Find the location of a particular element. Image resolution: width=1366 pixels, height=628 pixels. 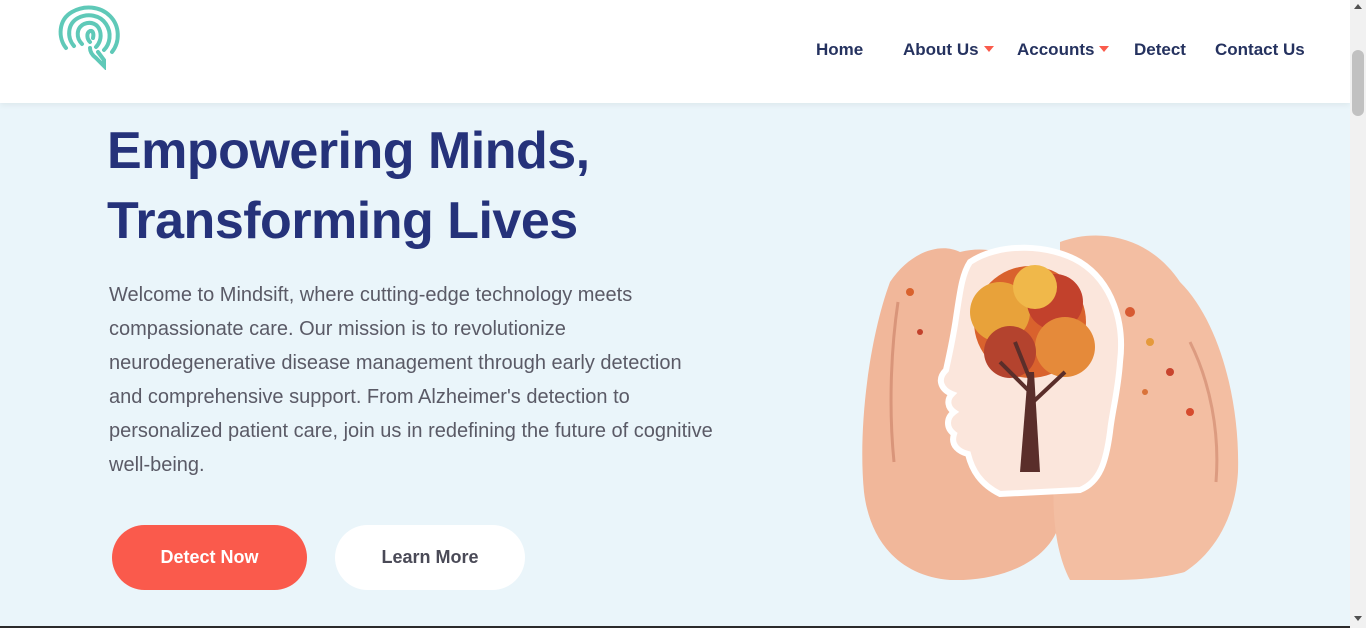

hero-title-line2: Transforming Lives is located at coordinates (342, 221).